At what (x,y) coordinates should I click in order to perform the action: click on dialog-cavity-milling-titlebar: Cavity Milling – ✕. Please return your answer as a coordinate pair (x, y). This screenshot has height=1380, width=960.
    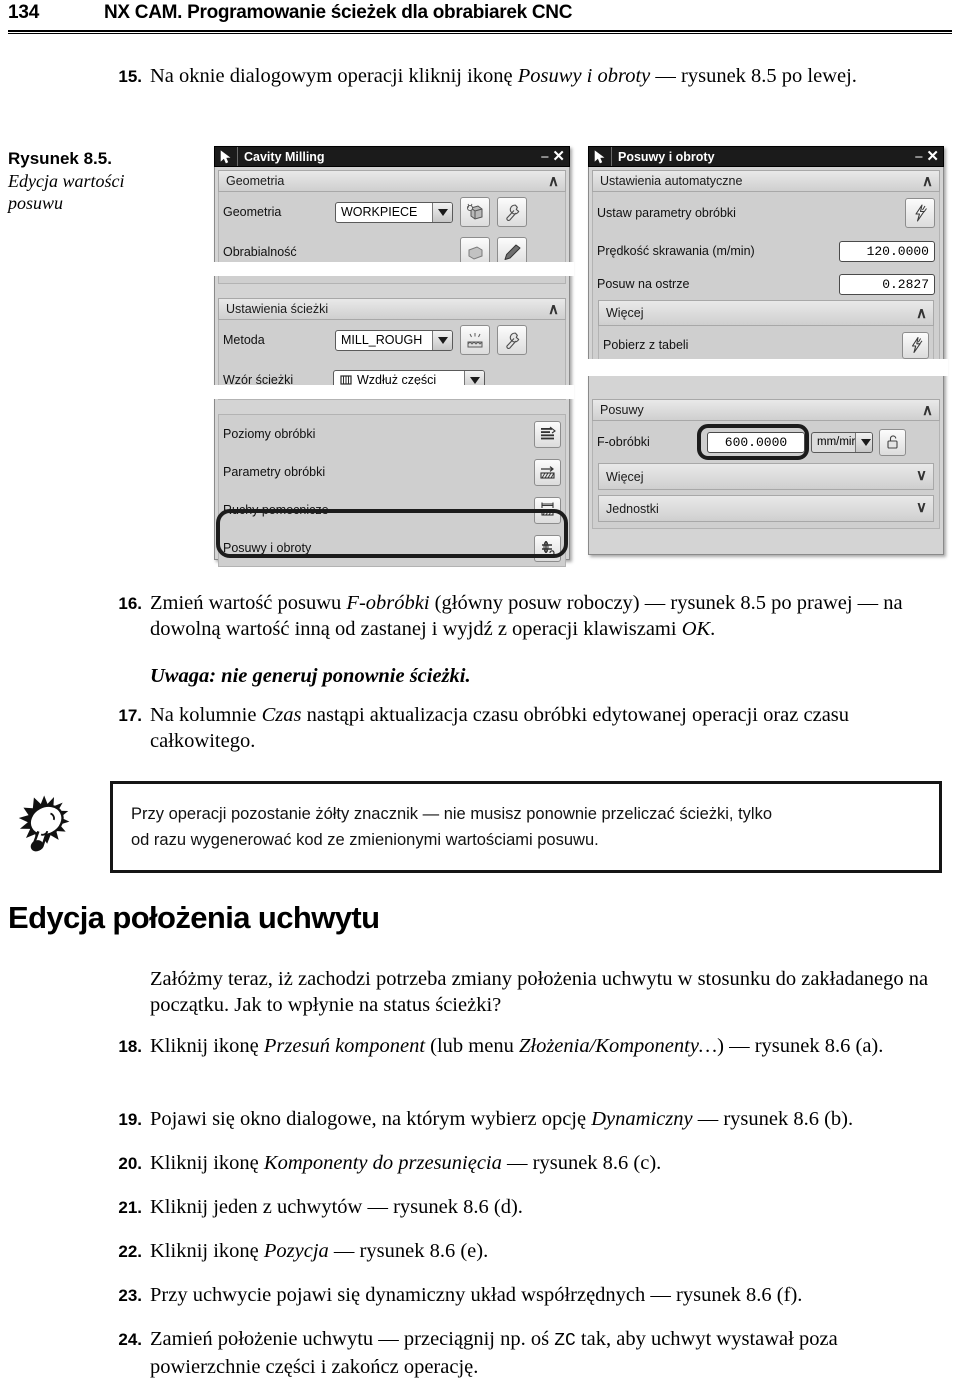
    Looking at the image, I should click on (392, 156).